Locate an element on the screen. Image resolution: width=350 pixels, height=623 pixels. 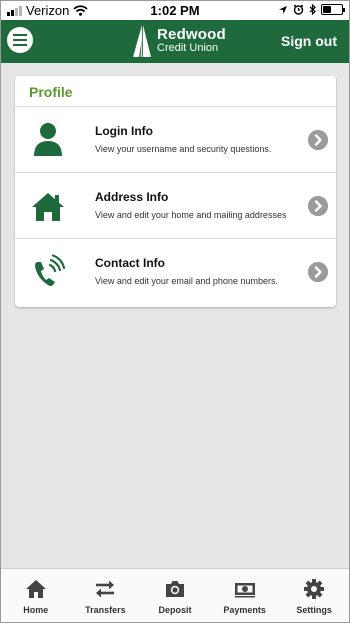
logo-text: Redwood Credit Union is located at coordinates (191, 40).